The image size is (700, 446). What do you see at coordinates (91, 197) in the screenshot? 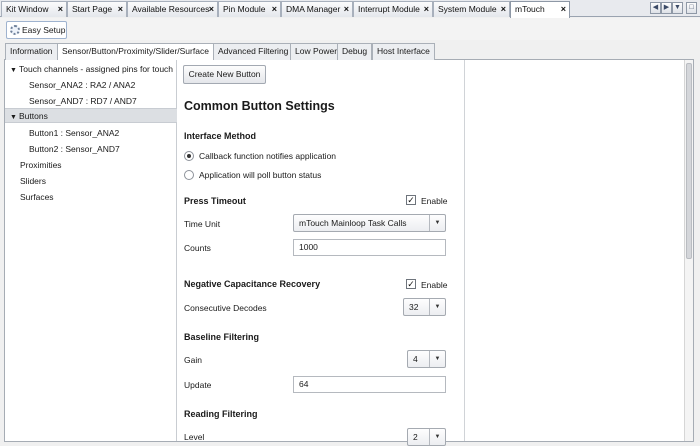
I see `tree-item-surfaces: Surfaces` at bounding box center [91, 197].